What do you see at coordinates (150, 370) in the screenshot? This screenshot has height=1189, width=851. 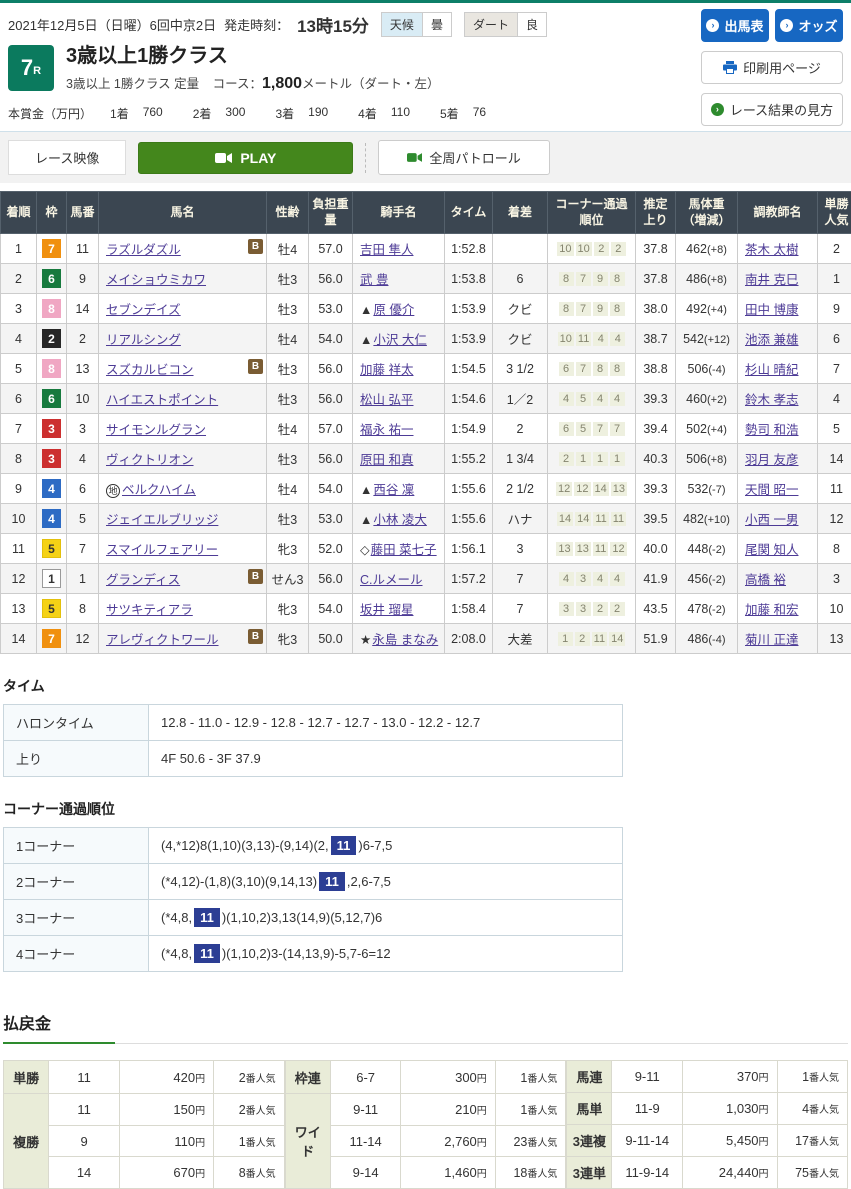 I see `horse-link: スズカルビコン` at bounding box center [150, 370].